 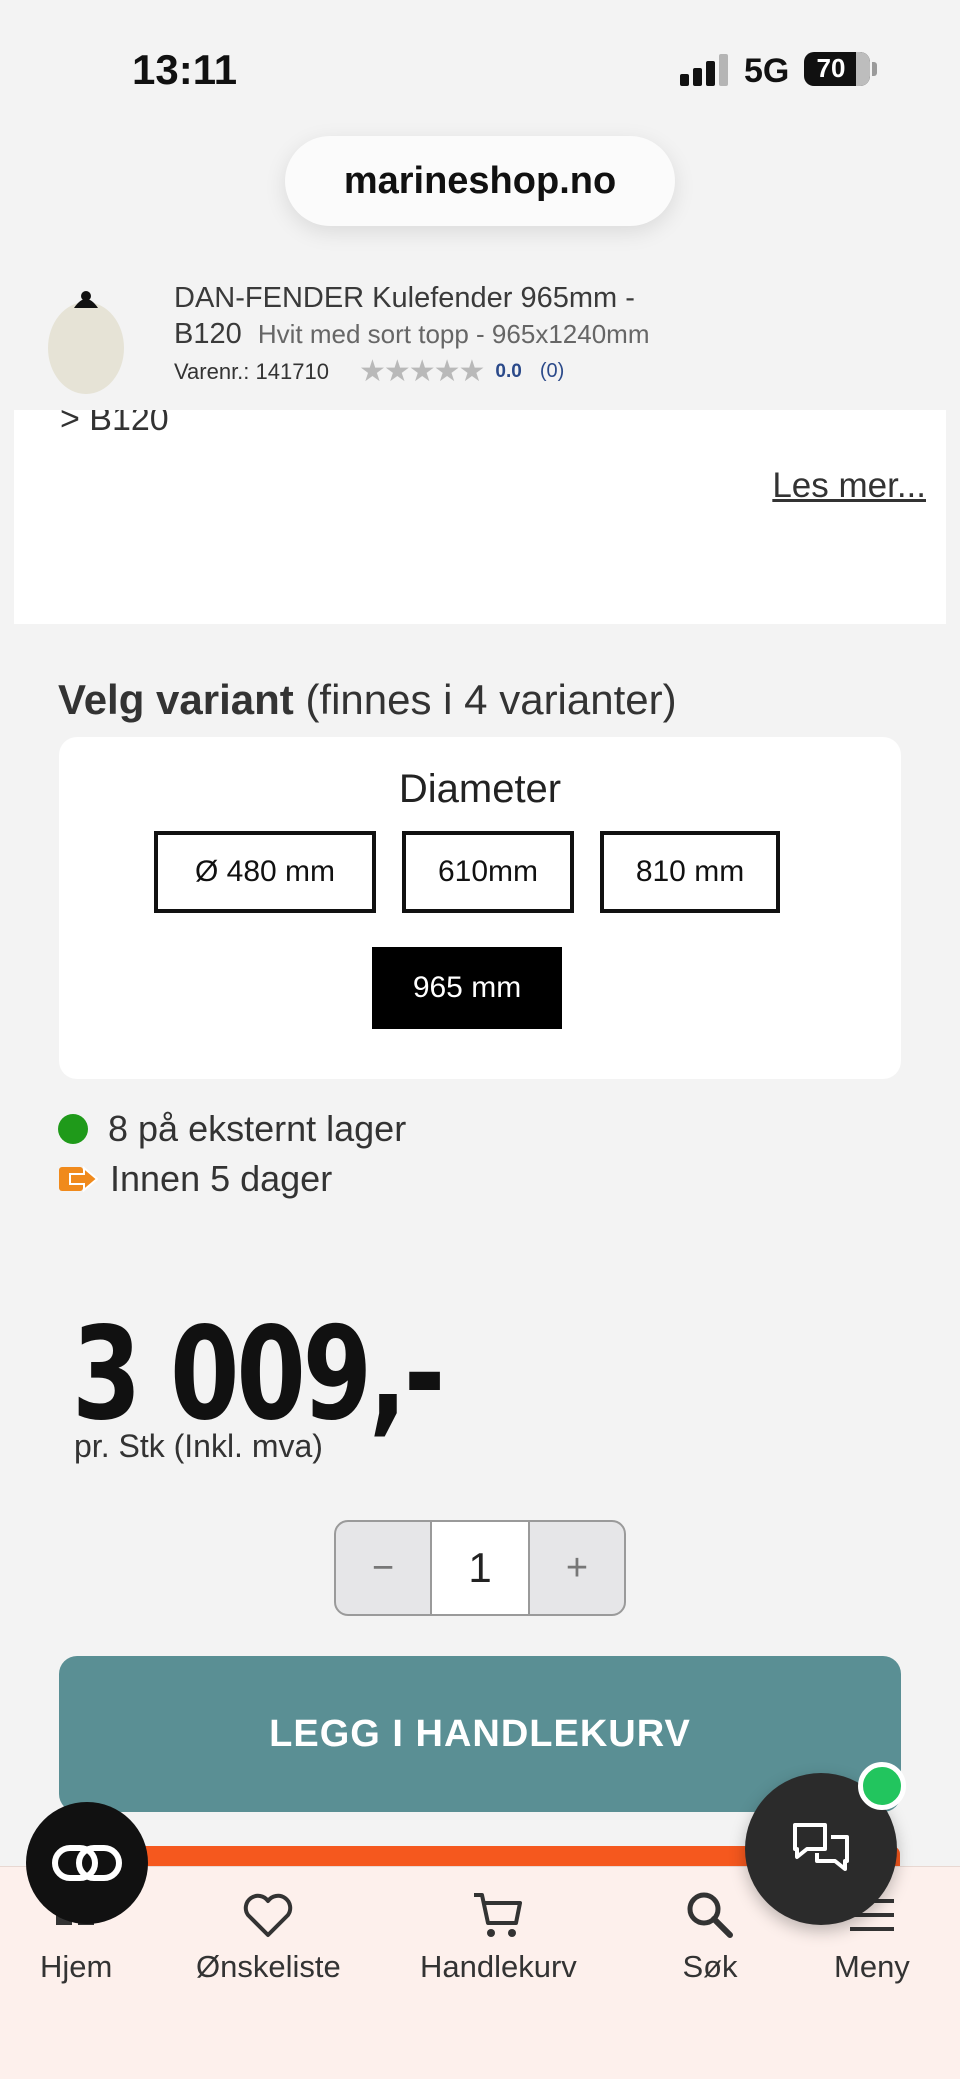 What do you see at coordinates (453, 334) in the screenshot?
I see `product-subtitle: Hvit med sort topp - 965x1240mm` at bounding box center [453, 334].